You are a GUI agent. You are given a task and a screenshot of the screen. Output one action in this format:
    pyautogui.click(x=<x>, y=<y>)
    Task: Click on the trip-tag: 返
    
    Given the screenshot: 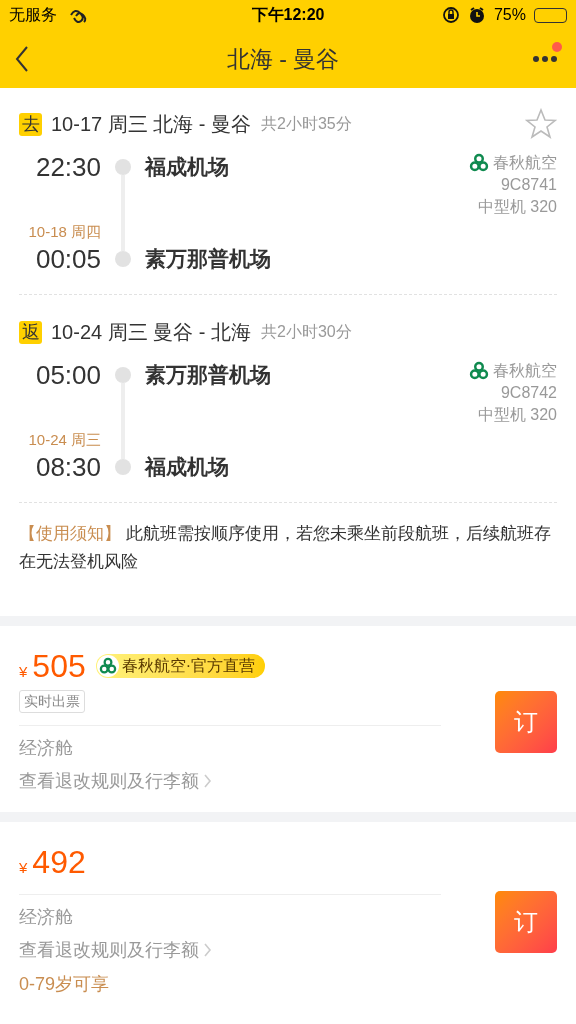 What is the action you would take?
    pyautogui.click(x=30, y=332)
    